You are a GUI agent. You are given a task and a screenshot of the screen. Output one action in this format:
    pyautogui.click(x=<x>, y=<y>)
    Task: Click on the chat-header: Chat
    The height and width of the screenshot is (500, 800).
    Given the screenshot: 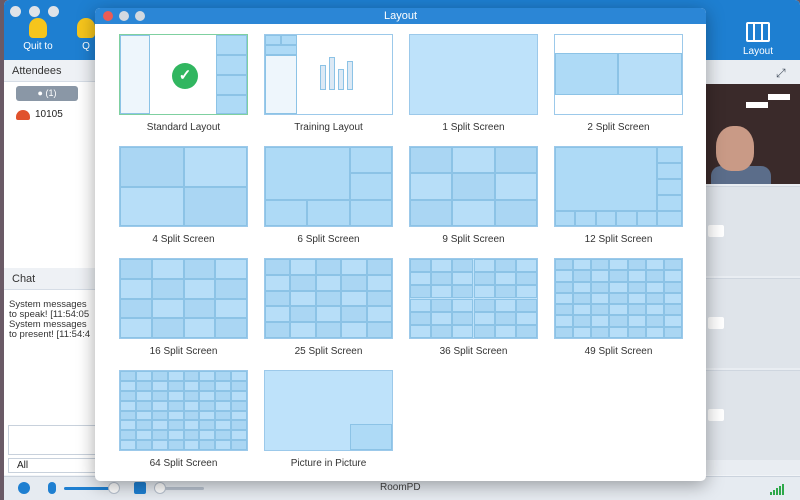 What is the action you would take?
    pyautogui.click(x=53, y=279)
    